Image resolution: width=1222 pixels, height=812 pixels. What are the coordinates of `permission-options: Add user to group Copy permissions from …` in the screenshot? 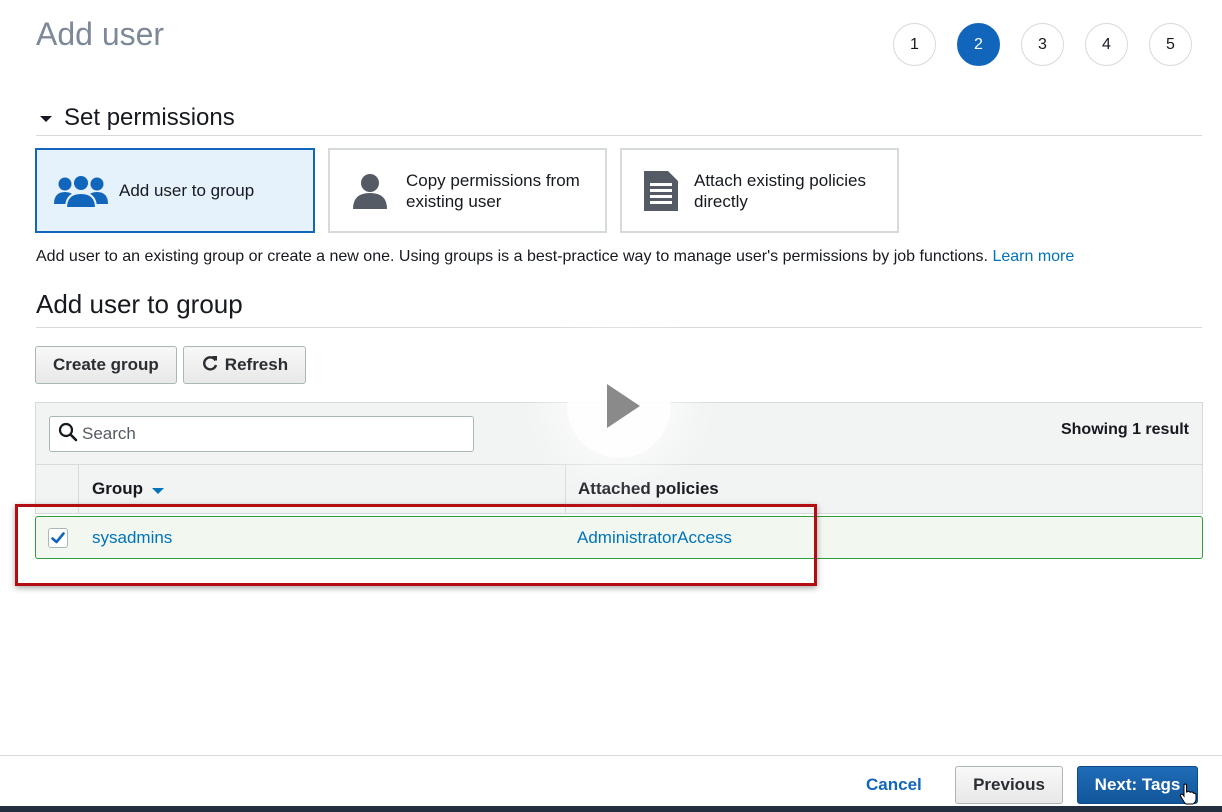 It's located at (467, 190).